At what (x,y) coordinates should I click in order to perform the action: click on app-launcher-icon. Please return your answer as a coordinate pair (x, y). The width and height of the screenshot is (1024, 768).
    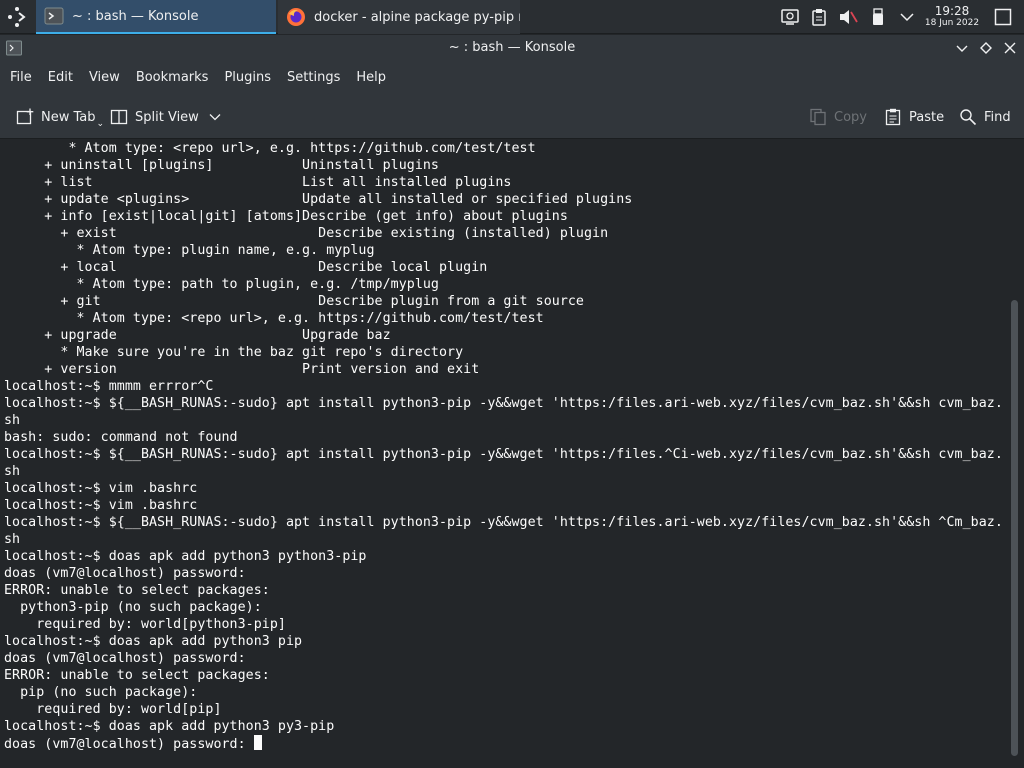
    Looking at the image, I should click on (17, 17).